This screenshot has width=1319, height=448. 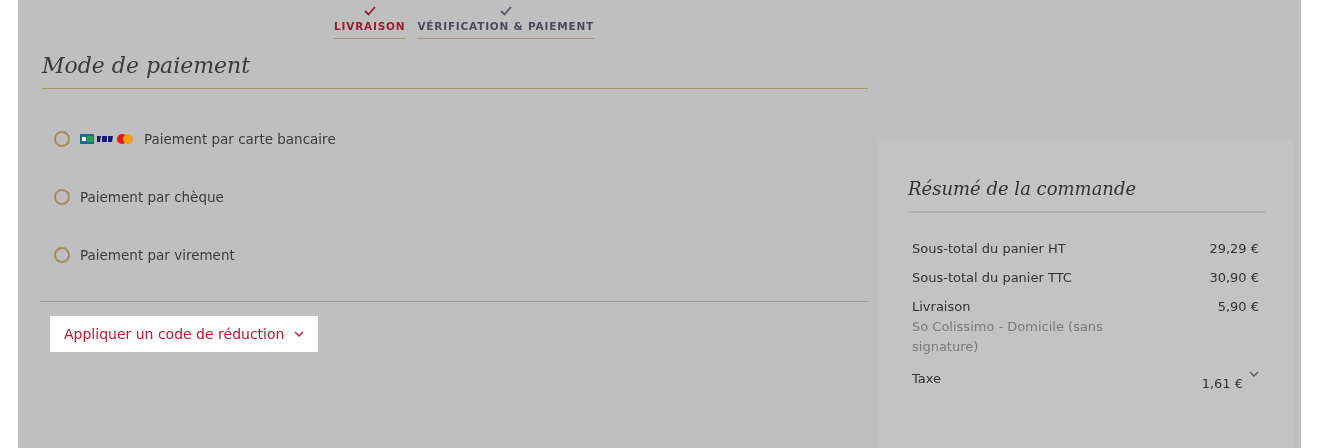 I want to click on summary-amount: 1,61 €, so click(x=1222, y=384).